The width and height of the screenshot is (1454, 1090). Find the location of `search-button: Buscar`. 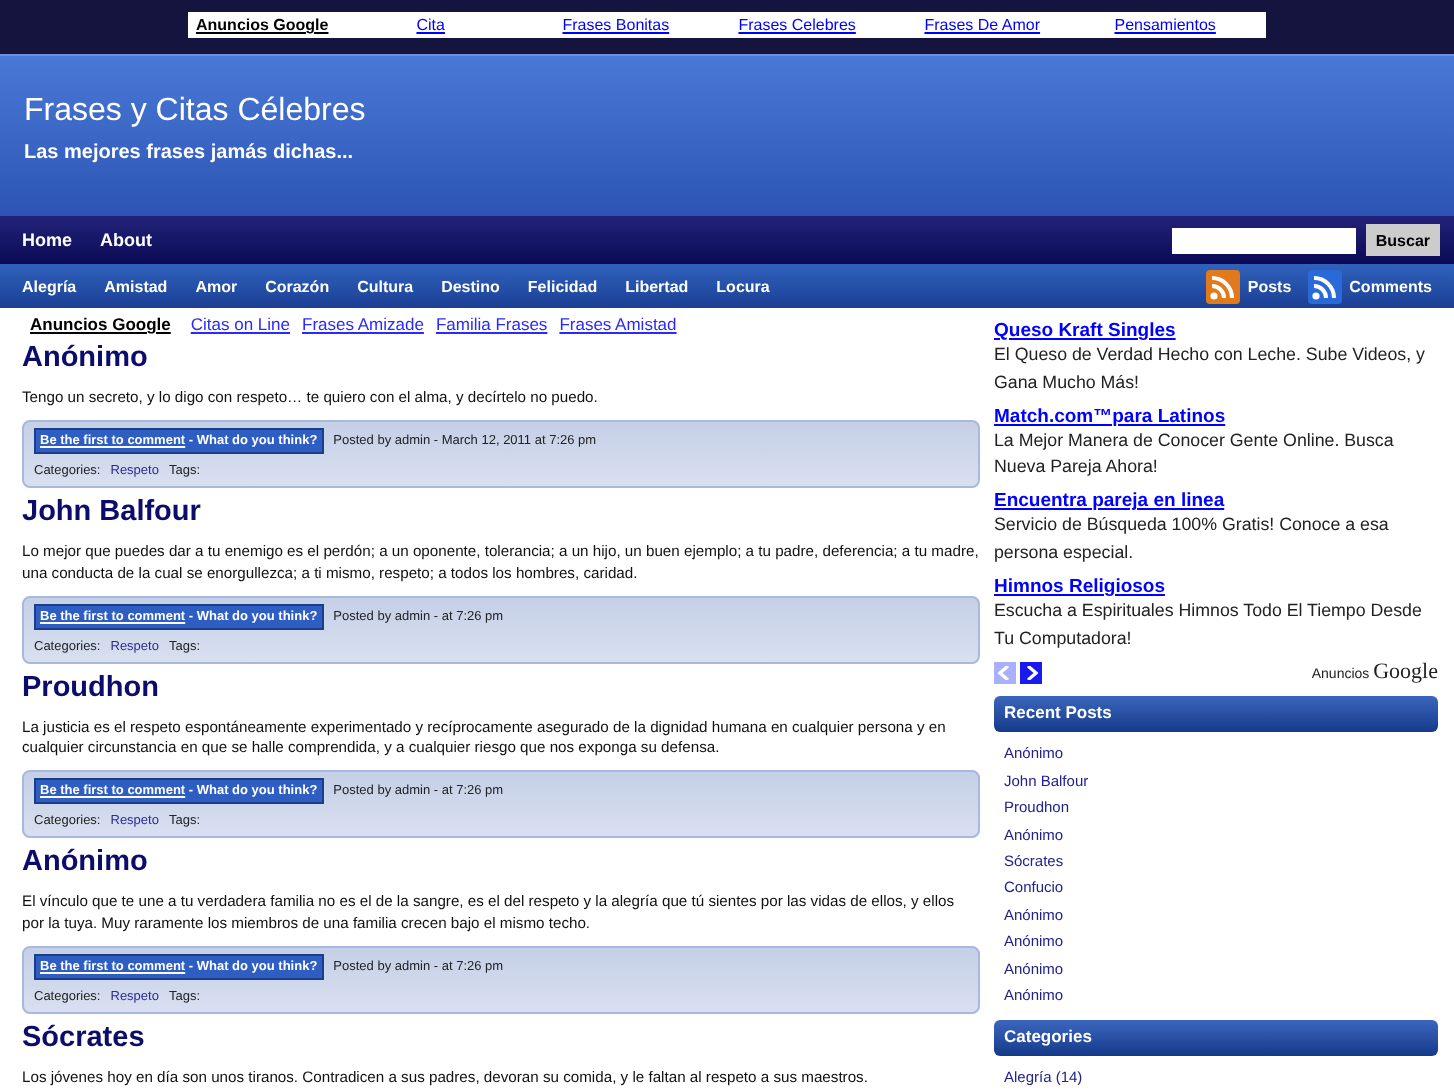

search-button: Buscar is located at coordinates (1402, 240).